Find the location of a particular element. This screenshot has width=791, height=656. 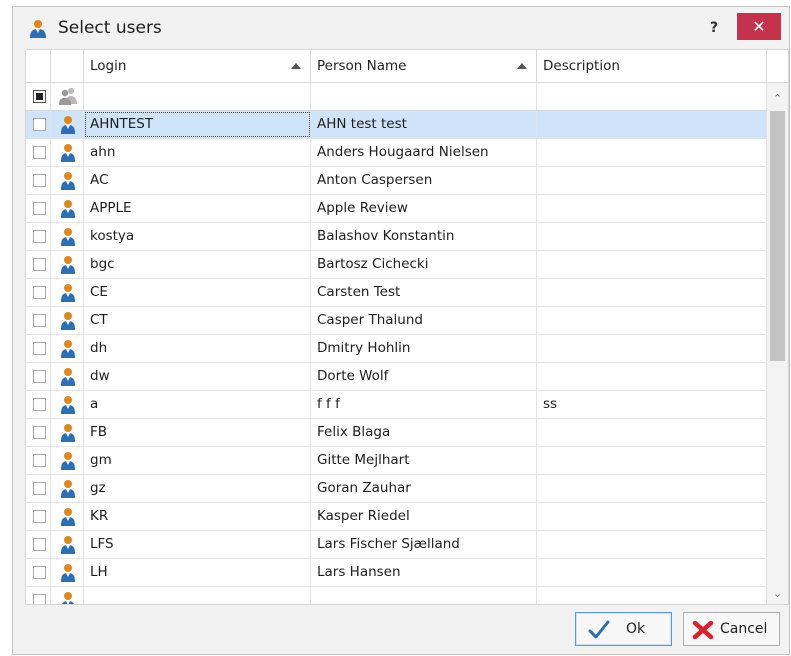

login-cell: CE is located at coordinates (197, 292).